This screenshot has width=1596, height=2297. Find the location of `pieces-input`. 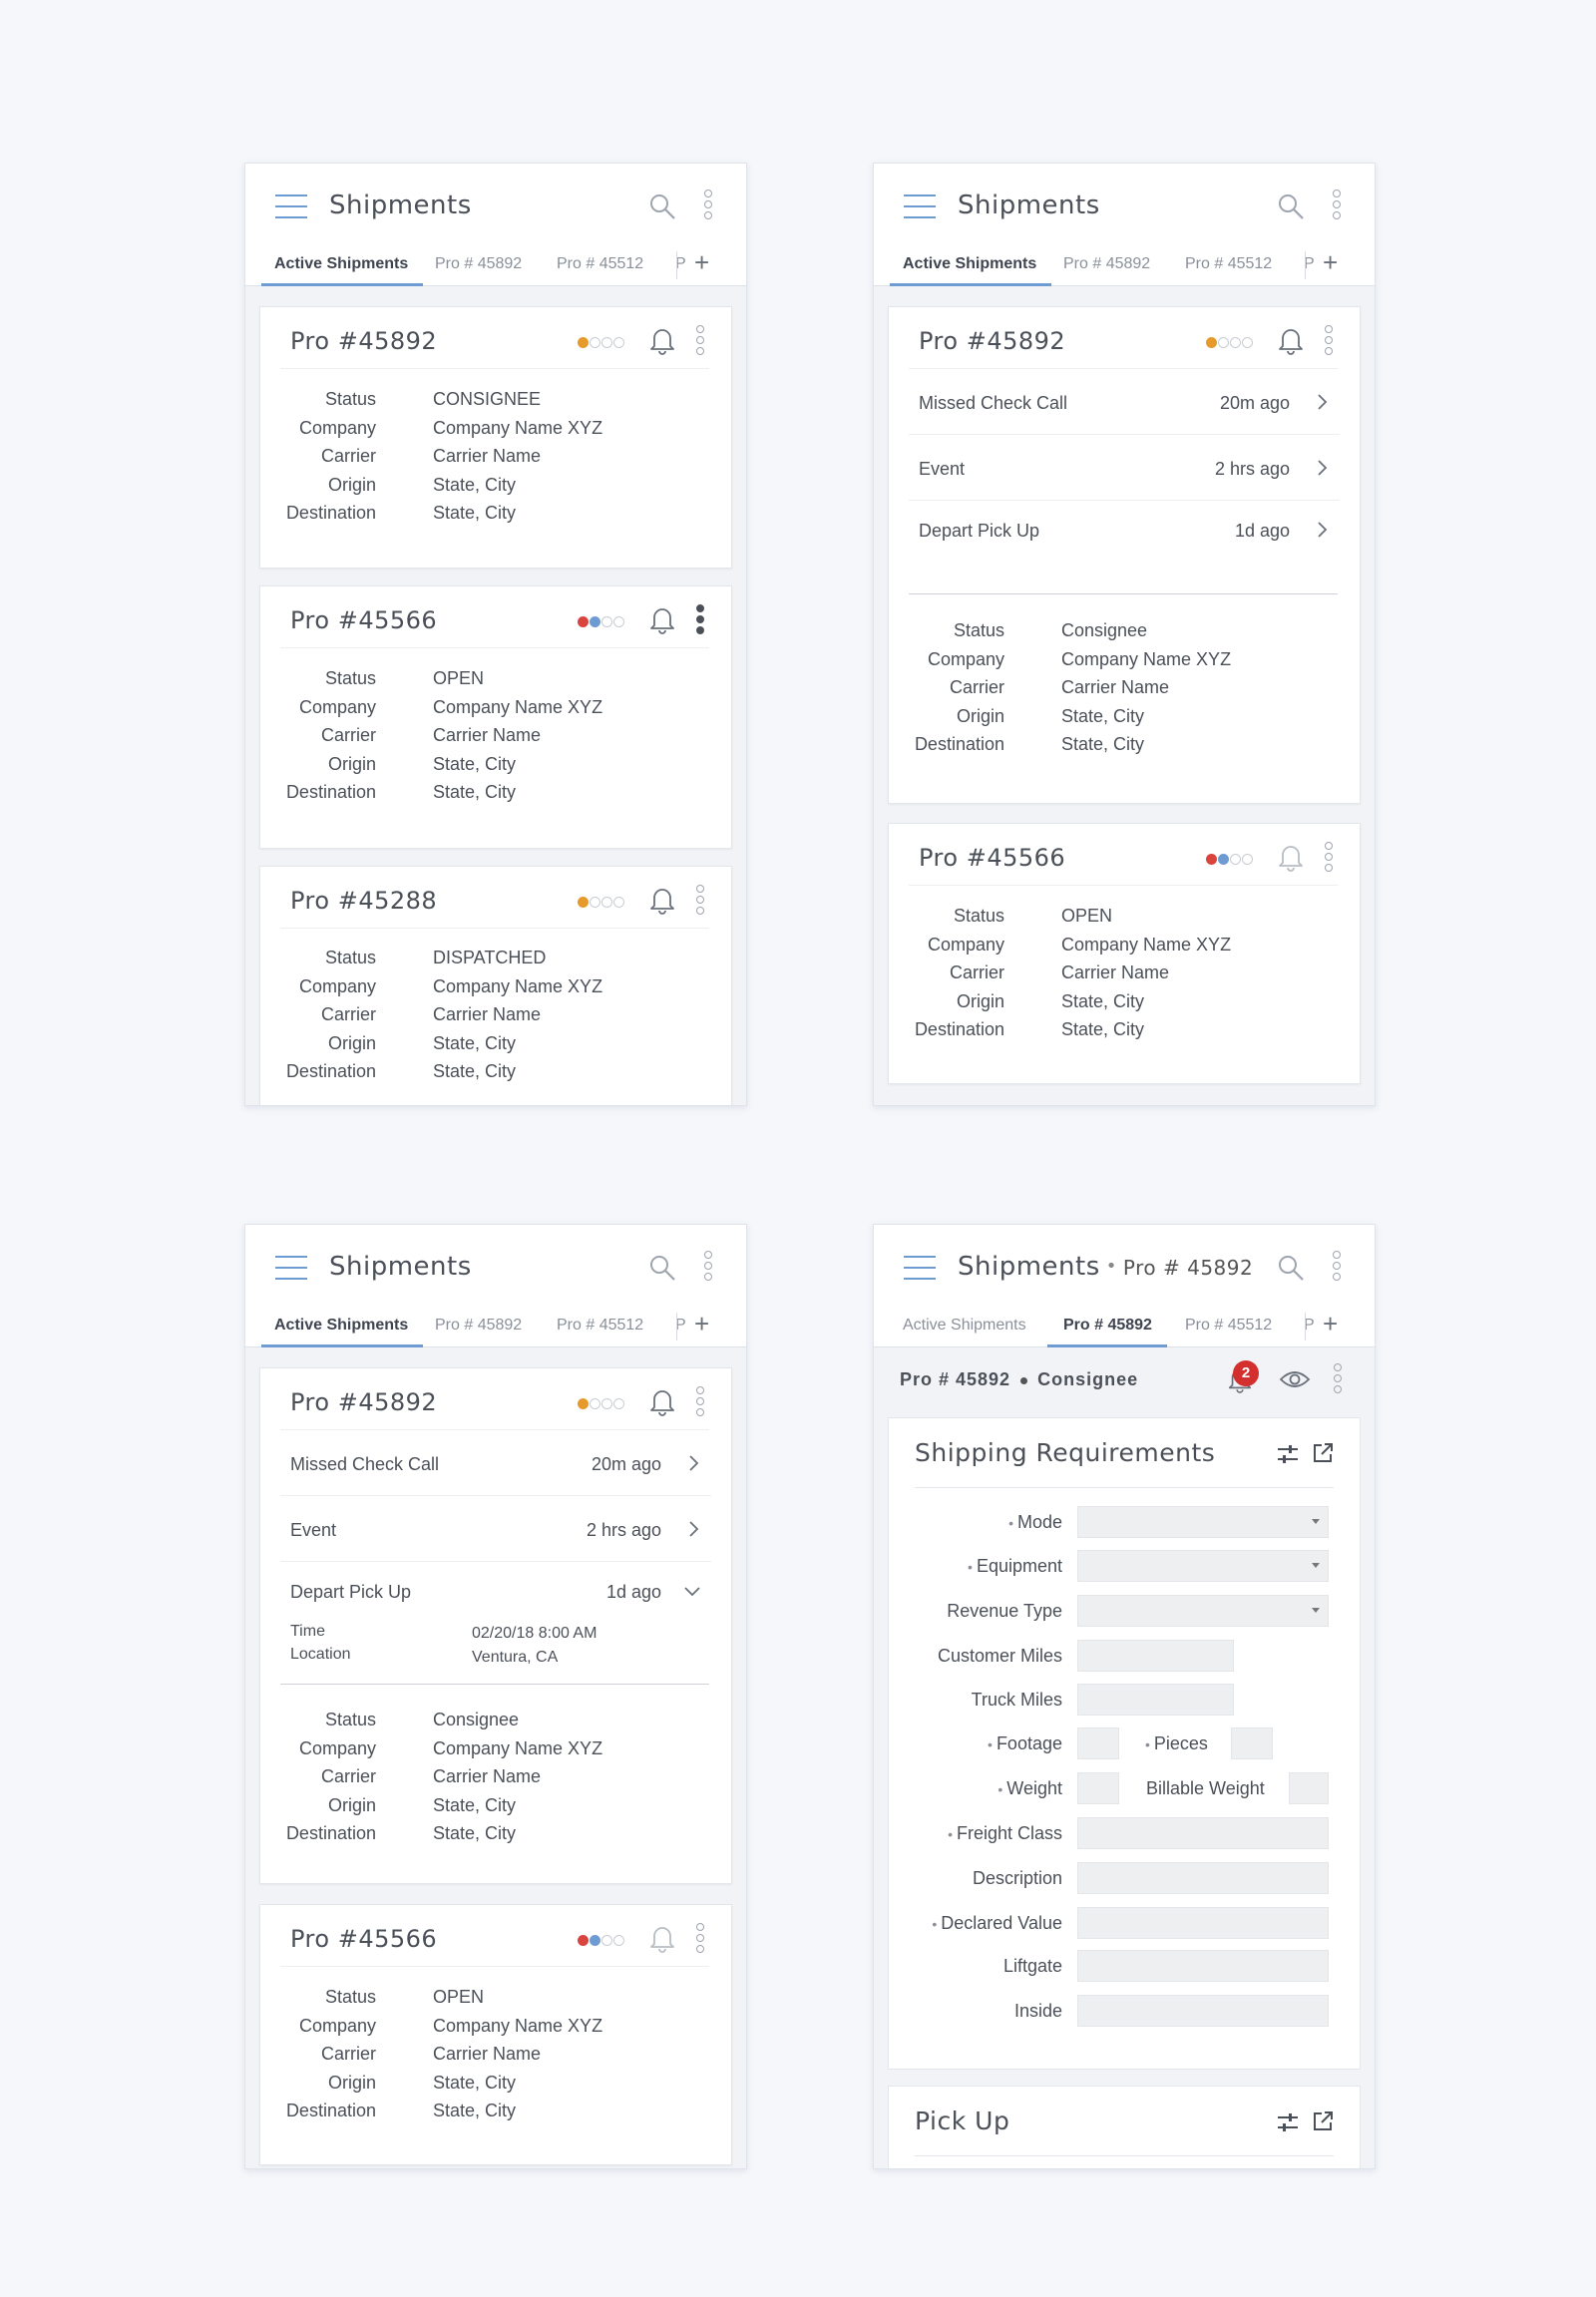

pieces-input is located at coordinates (1252, 1743).